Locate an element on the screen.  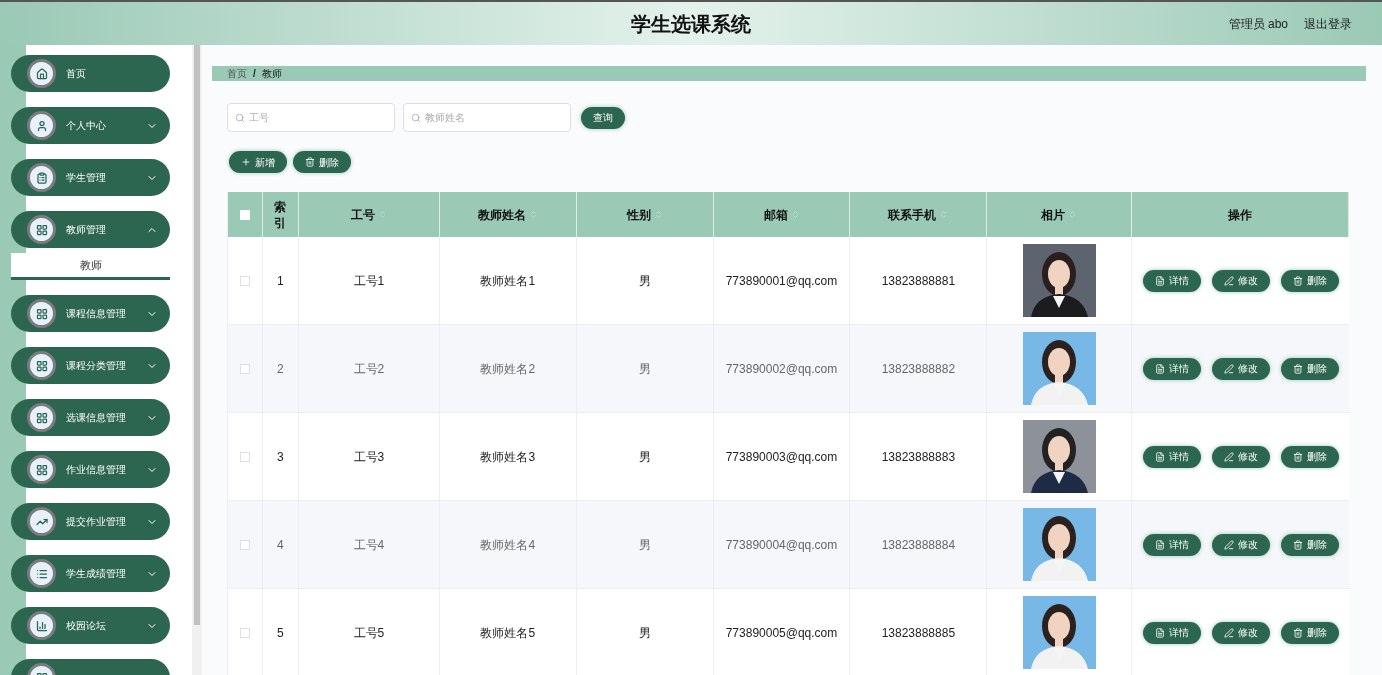
menu-item: 教师管理 is located at coordinates (90, 229).